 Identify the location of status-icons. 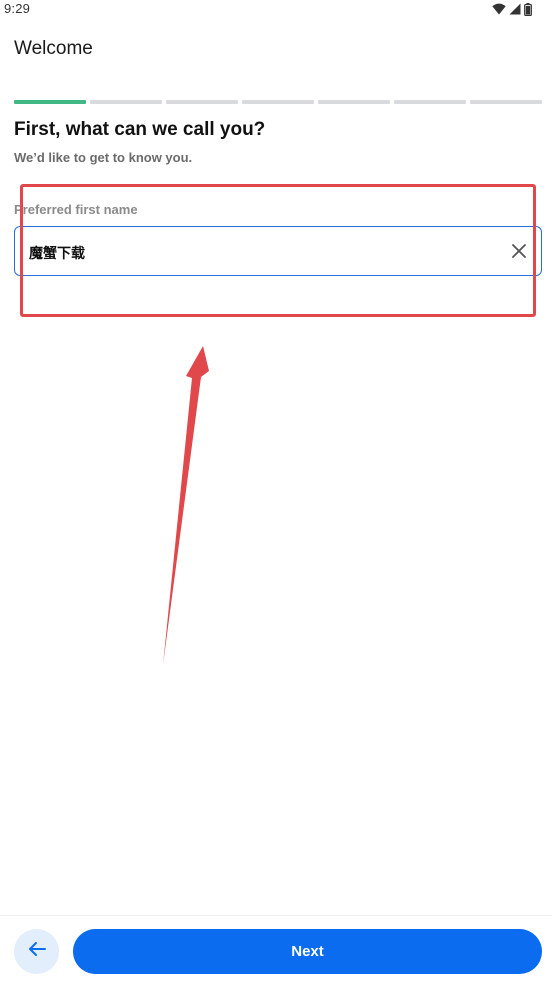
(512, 9).